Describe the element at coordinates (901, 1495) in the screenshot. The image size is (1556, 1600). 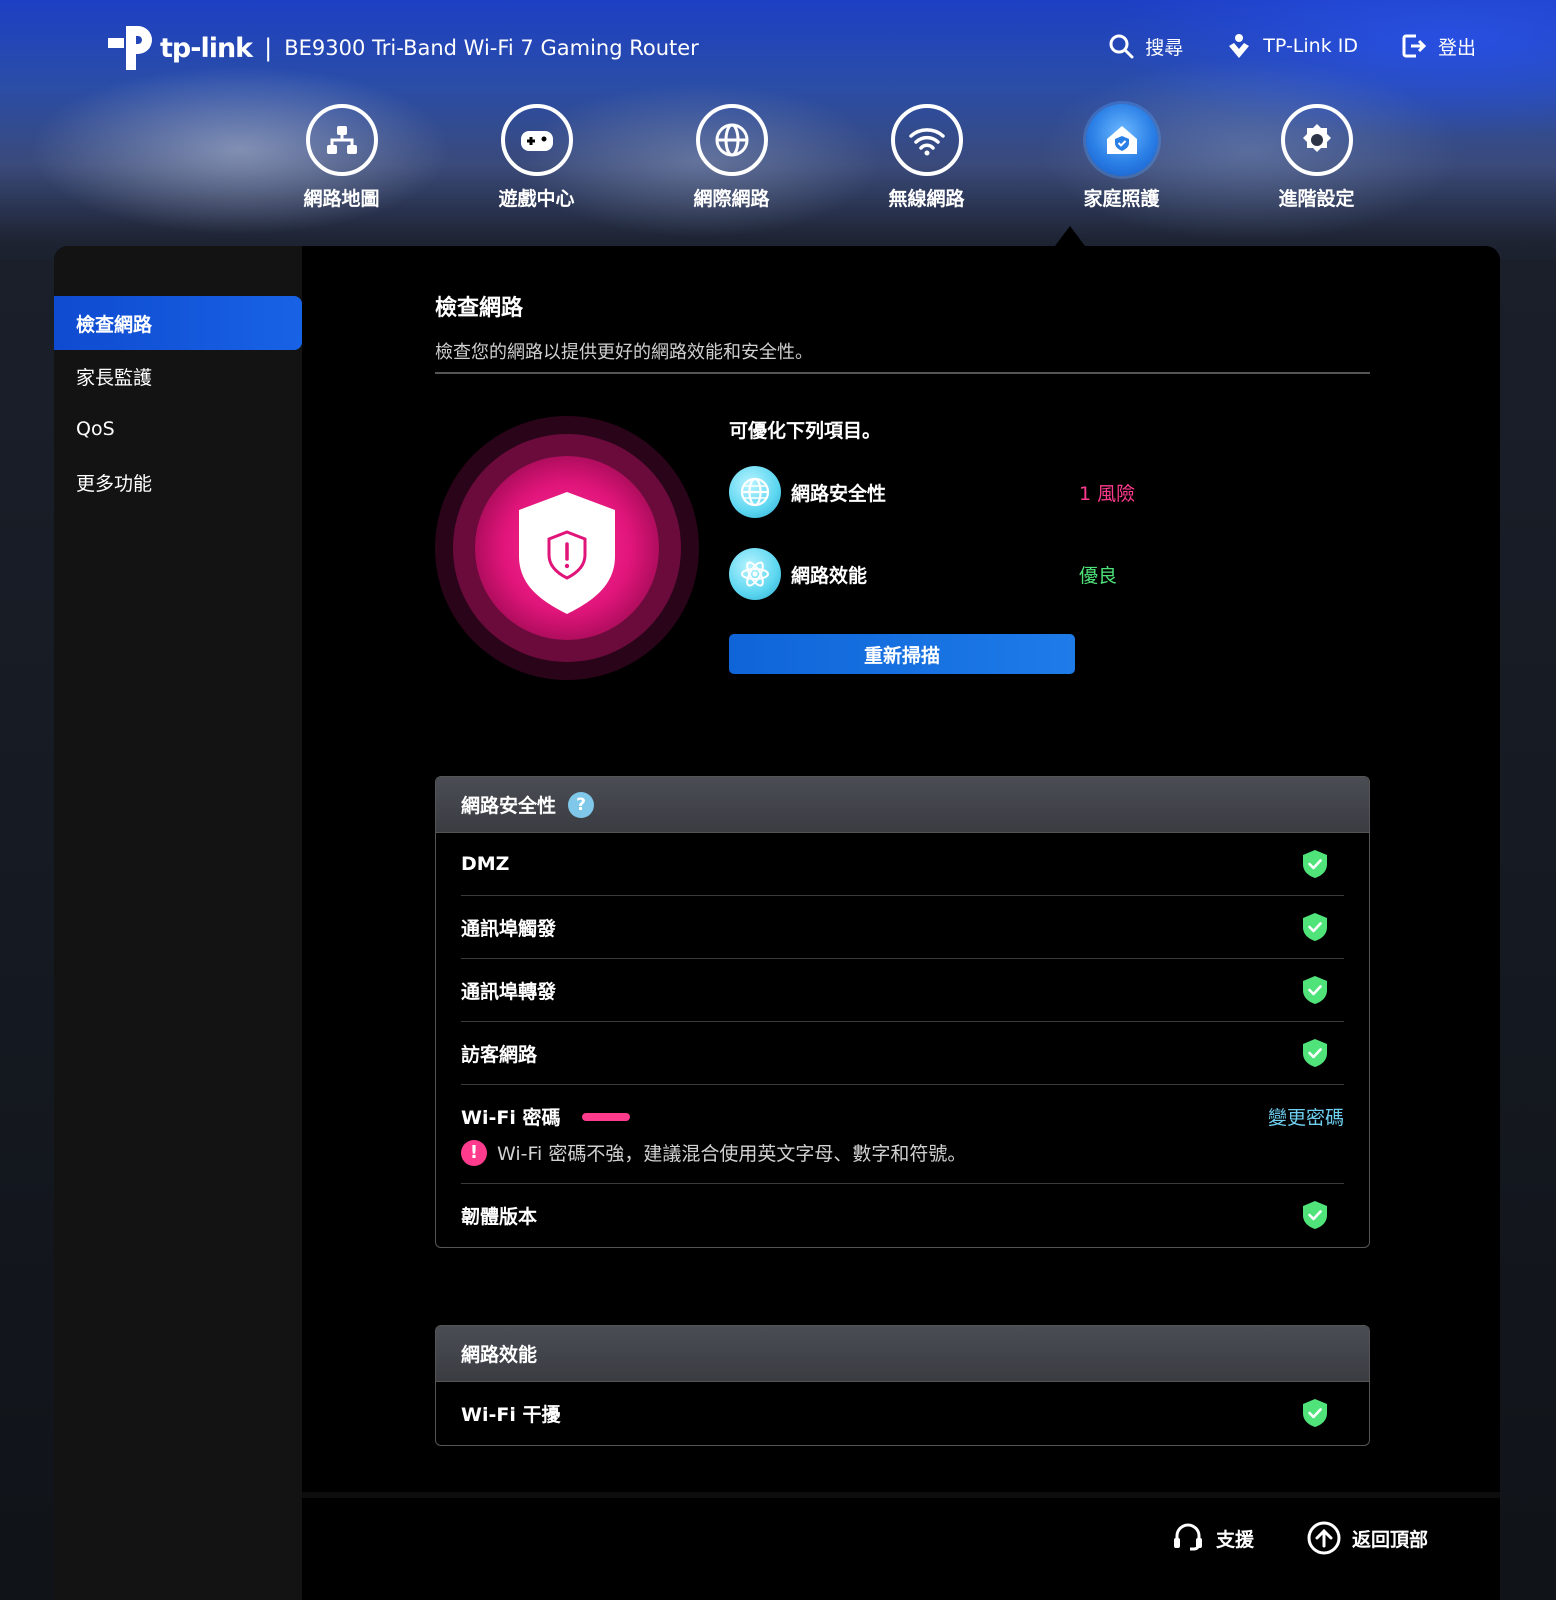
I see `footer-divider` at that location.